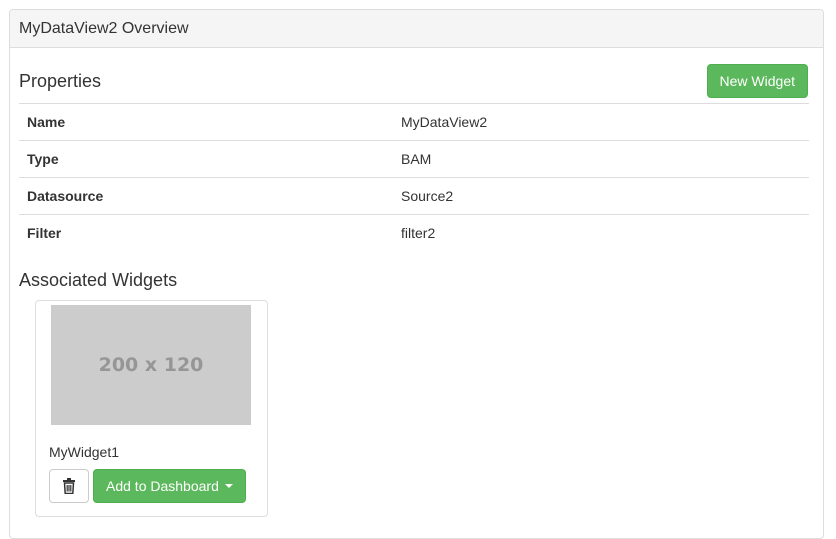 This screenshot has height=539, width=836. I want to click on panel-heading: MyDataView2 Overview, so click(416, 29).